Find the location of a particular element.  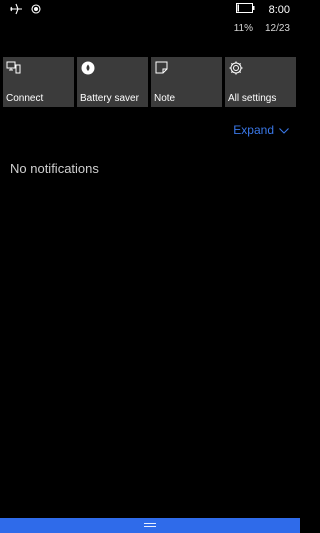

expand-label: Expand is located at coordinates (253, 130).